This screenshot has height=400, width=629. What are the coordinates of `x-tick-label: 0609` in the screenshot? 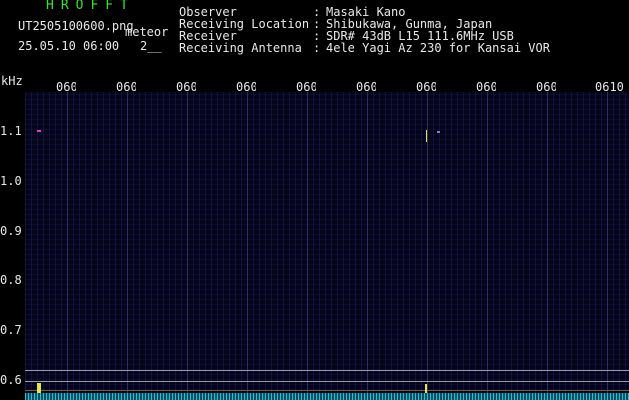 It's located at (546, 87).